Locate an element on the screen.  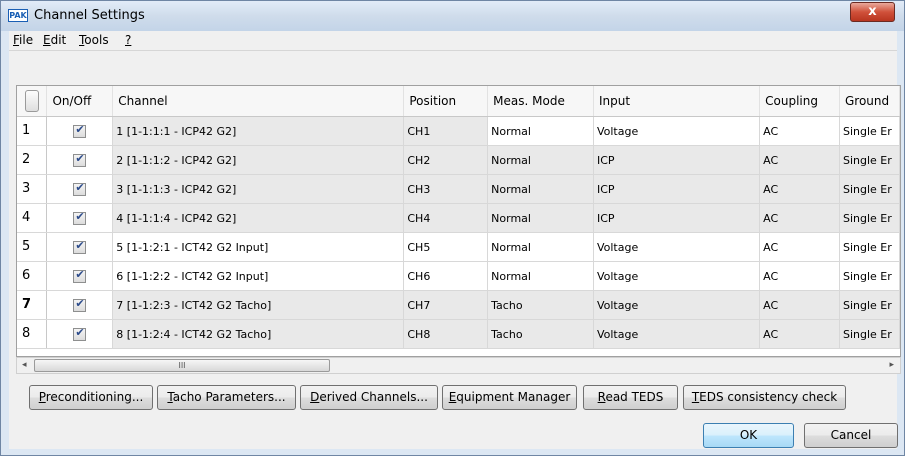
row-number: 6 is located at coordinates (32, 276).